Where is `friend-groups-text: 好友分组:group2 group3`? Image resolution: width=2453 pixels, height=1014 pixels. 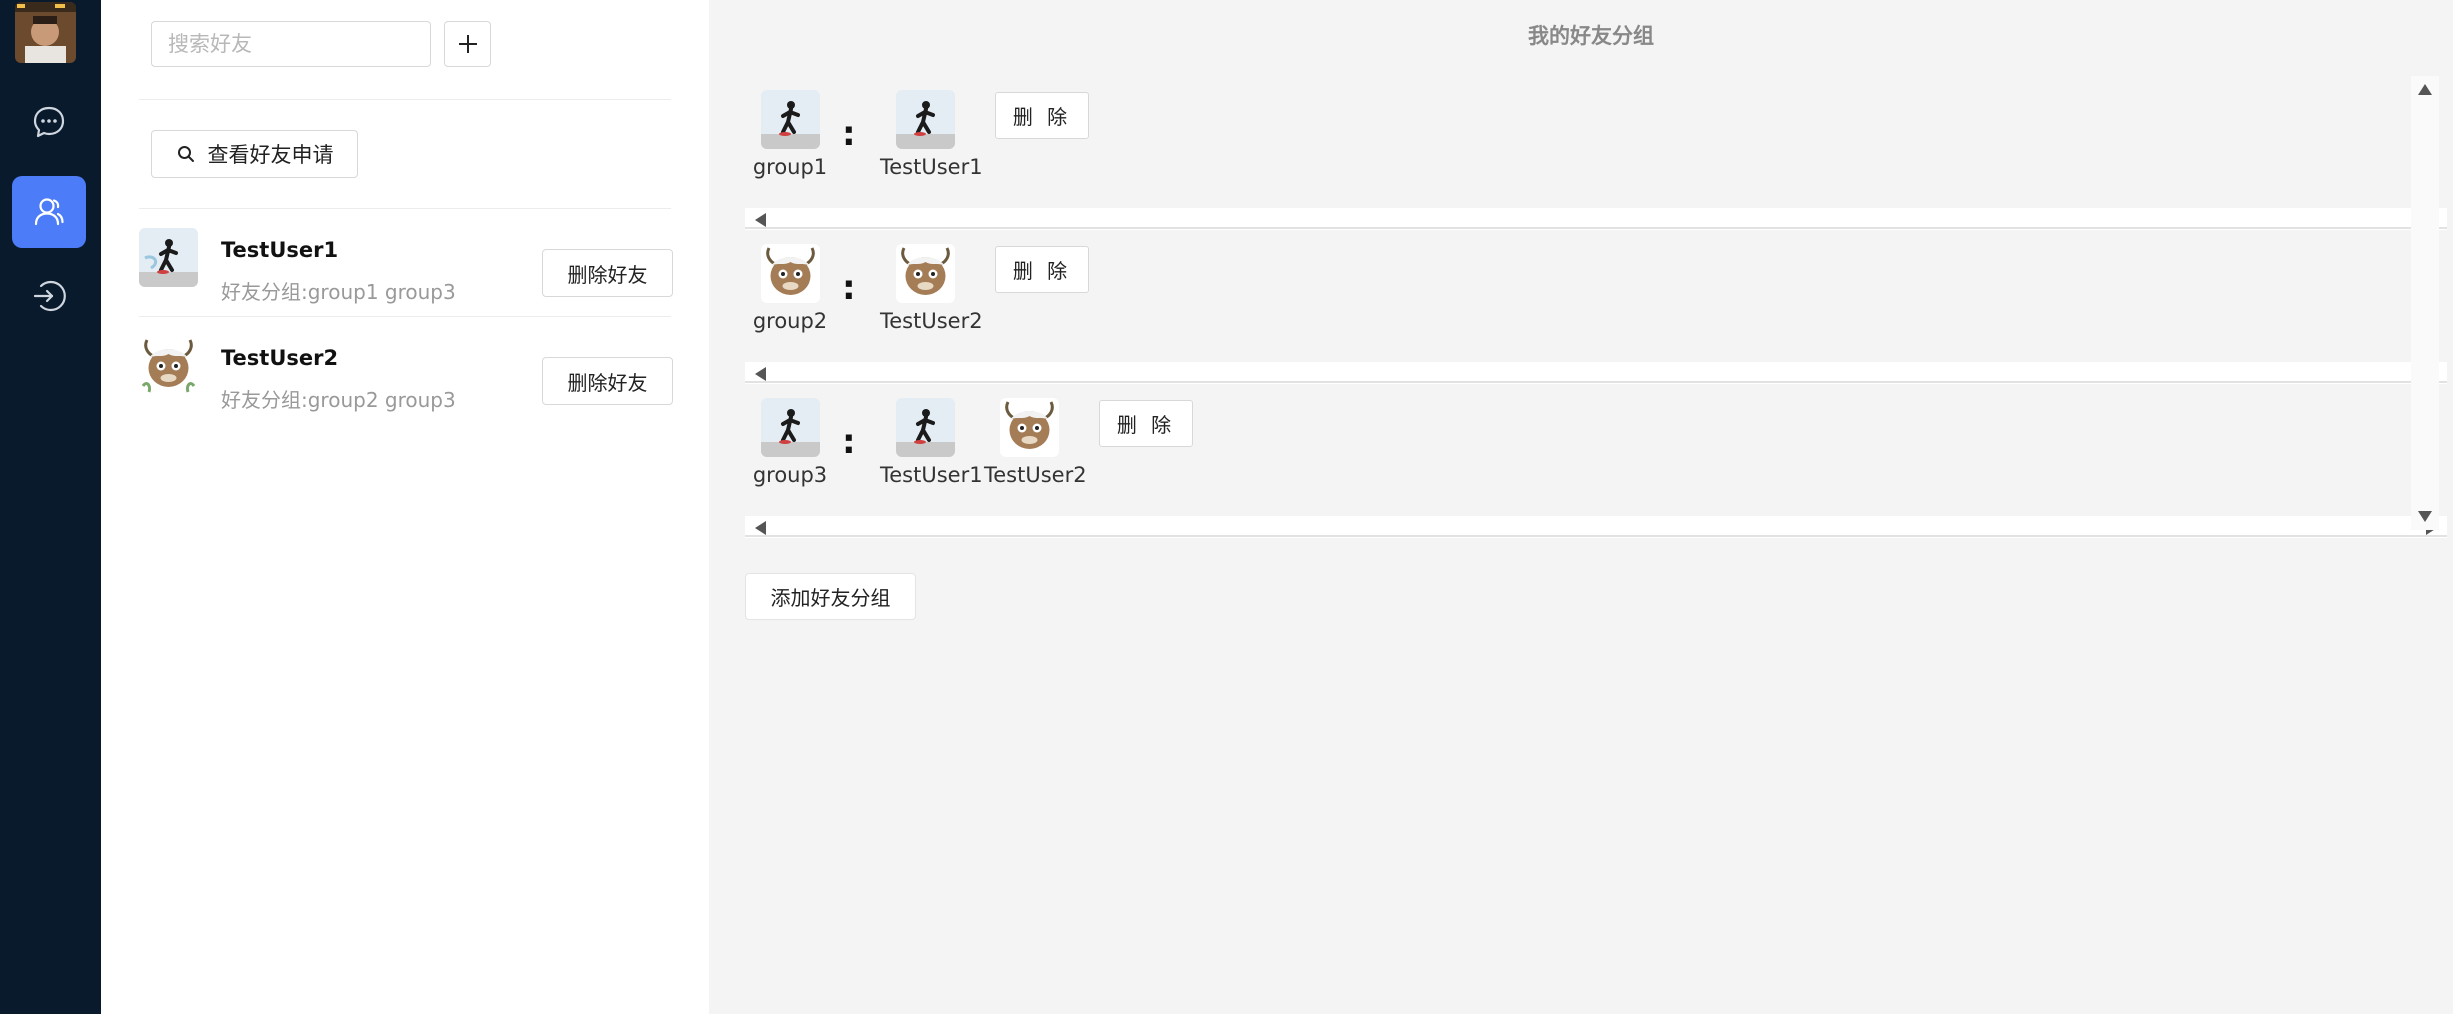
friend-groups-text: 好友分组:group2 group3 is located at coordinates (338, 400).